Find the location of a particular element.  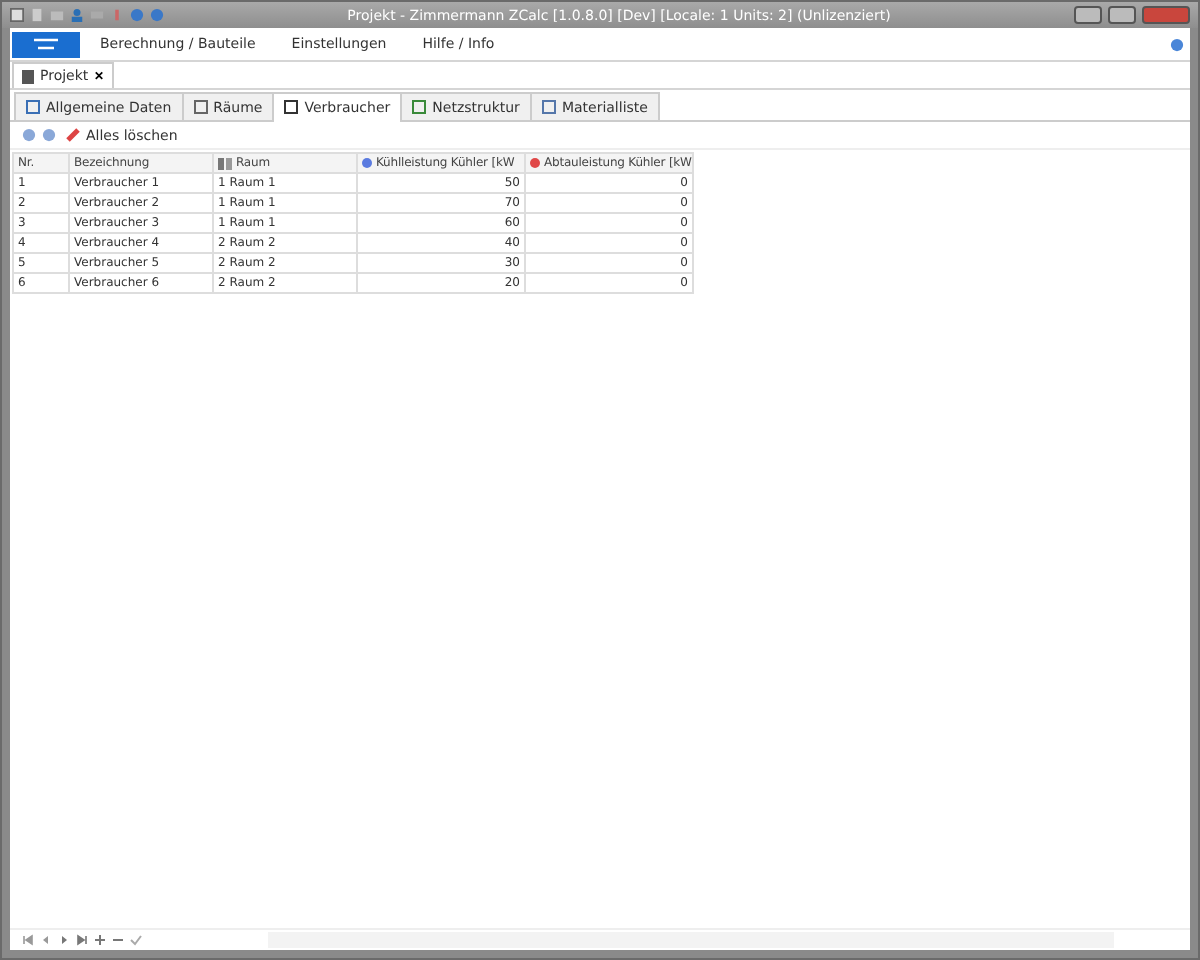

person-icon is located at coordinates (77, 15).